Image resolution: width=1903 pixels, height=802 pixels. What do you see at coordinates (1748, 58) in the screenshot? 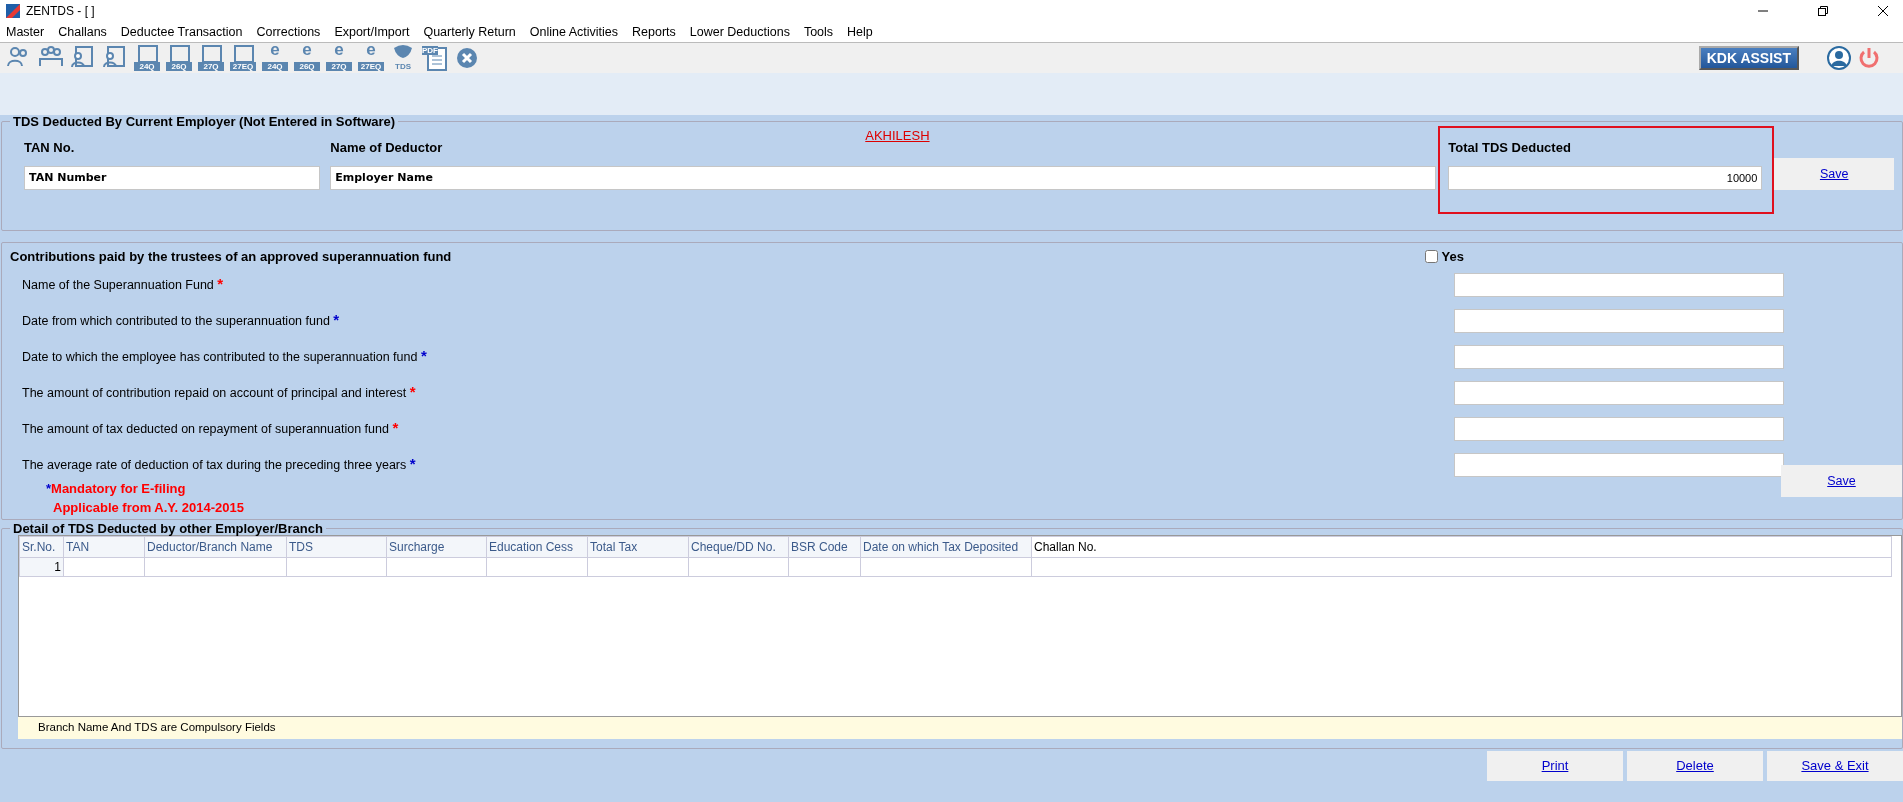
I see `assist-button: KDK ASSIST` at bounding box center [1748, 58].